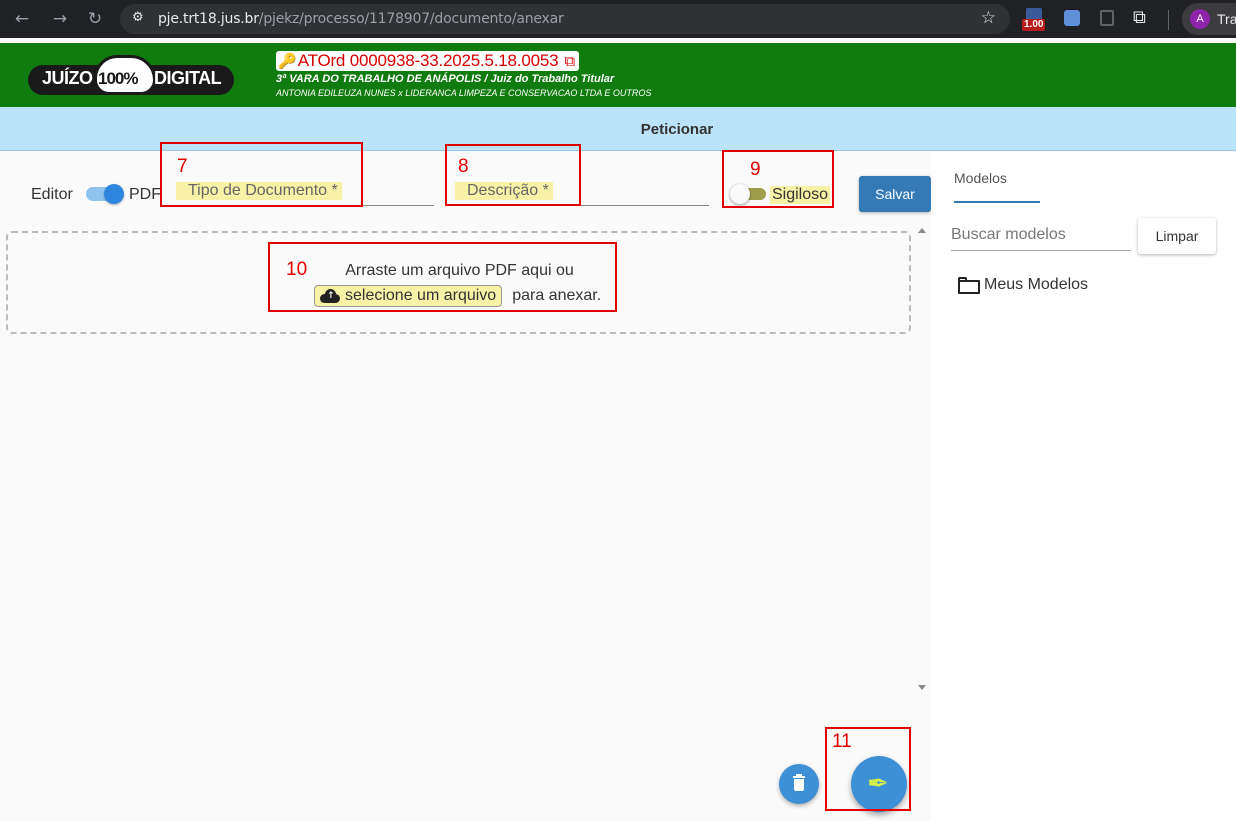  I want to click on extensions-puzzle-icon: ⧉, so click(1139, 17).